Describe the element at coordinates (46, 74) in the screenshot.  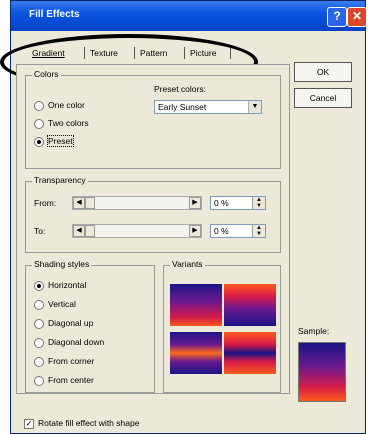
I see `colors-group-label: Colors` at that location.